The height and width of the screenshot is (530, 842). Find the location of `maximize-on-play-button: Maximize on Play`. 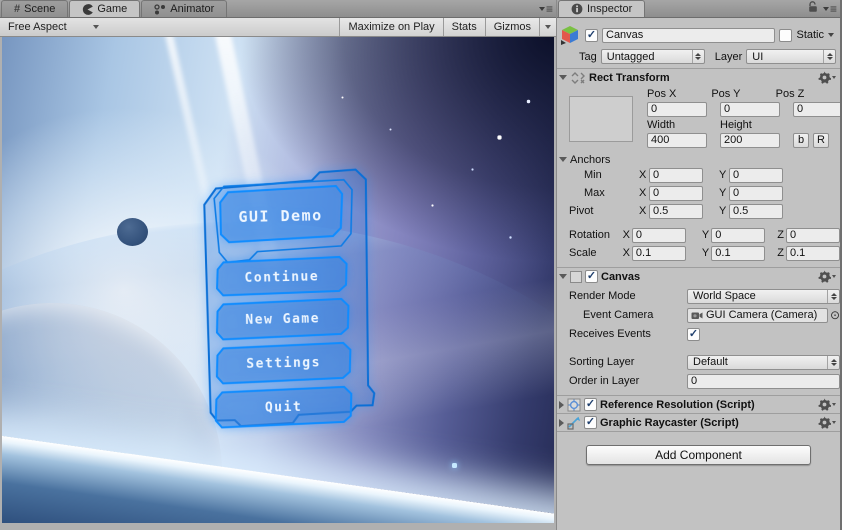

maximize-on-play-button: Maximize on Play is located at coordinates (391, 27).